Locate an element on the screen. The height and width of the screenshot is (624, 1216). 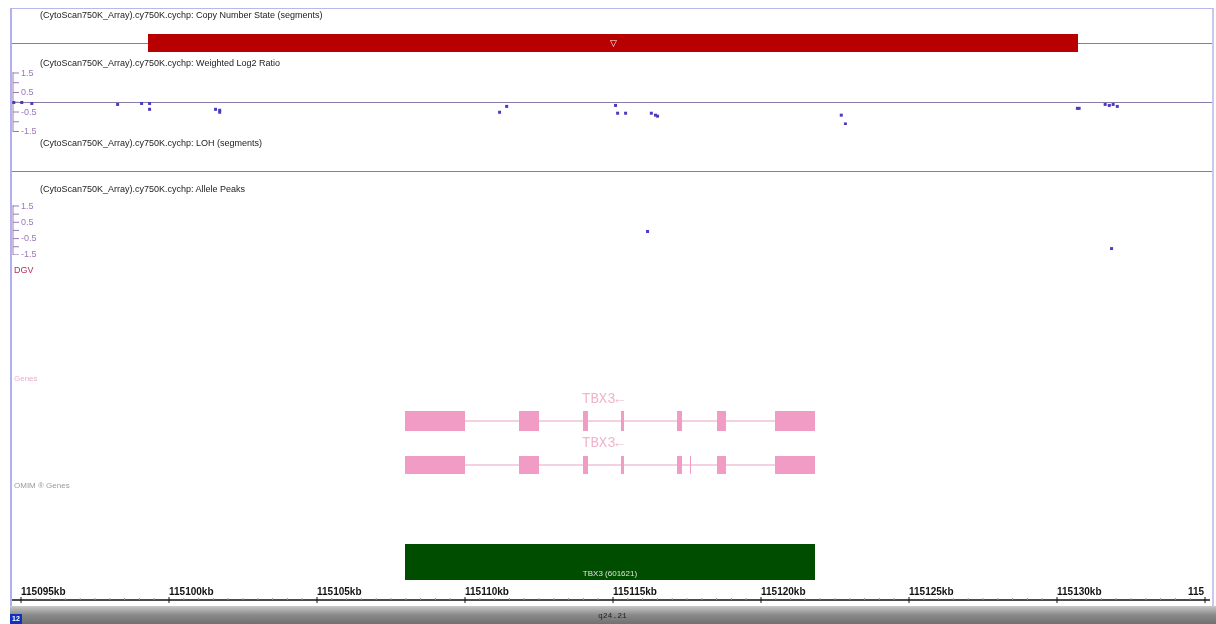
ruler-label: 115130kb is located at coordinates (1079, 591).